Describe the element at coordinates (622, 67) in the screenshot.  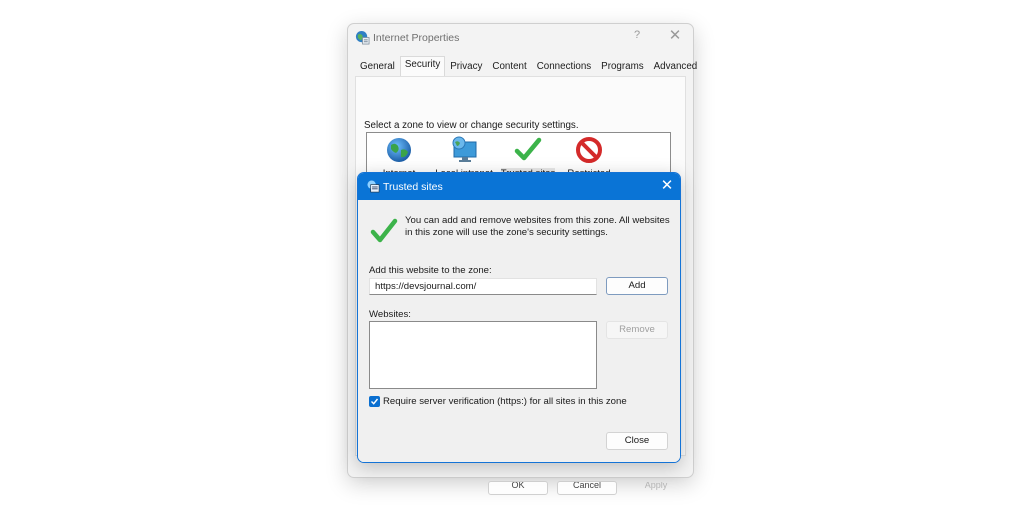
I see `tab-programs: Programs` at that location.